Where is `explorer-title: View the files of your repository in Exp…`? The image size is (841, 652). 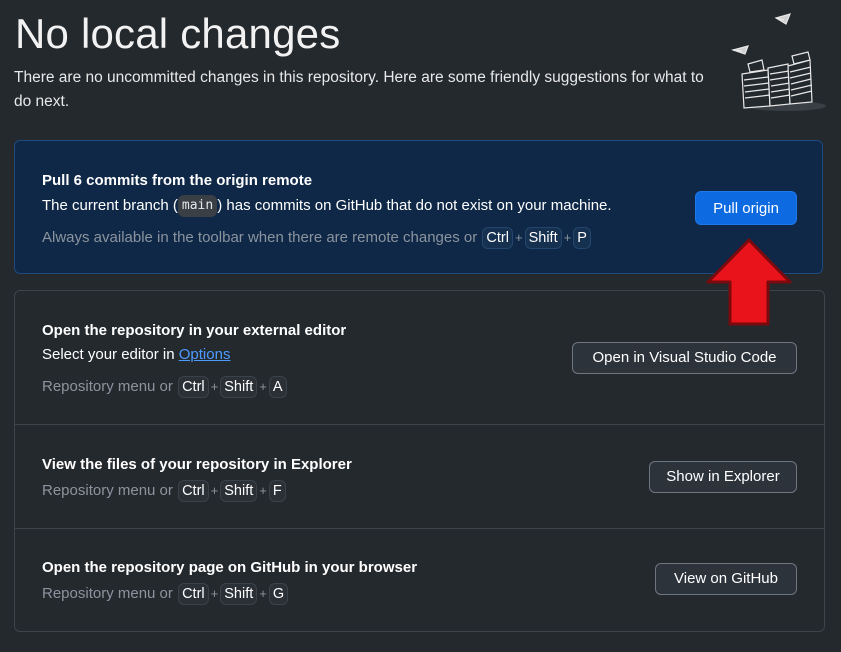 explorer-title: View the files of your repository in Exp… is located at coordinates (197, 464).